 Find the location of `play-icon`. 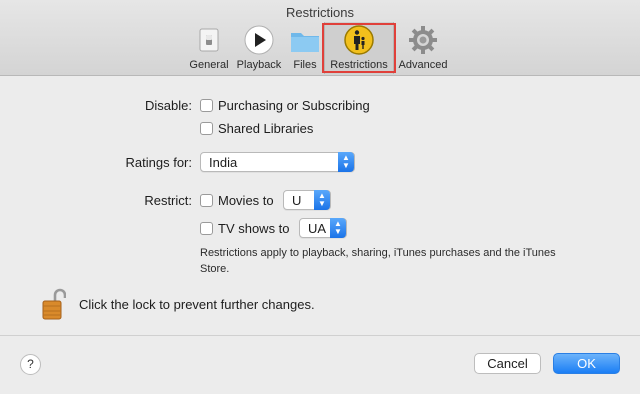

play-icon is located at coordinates (259, 40).